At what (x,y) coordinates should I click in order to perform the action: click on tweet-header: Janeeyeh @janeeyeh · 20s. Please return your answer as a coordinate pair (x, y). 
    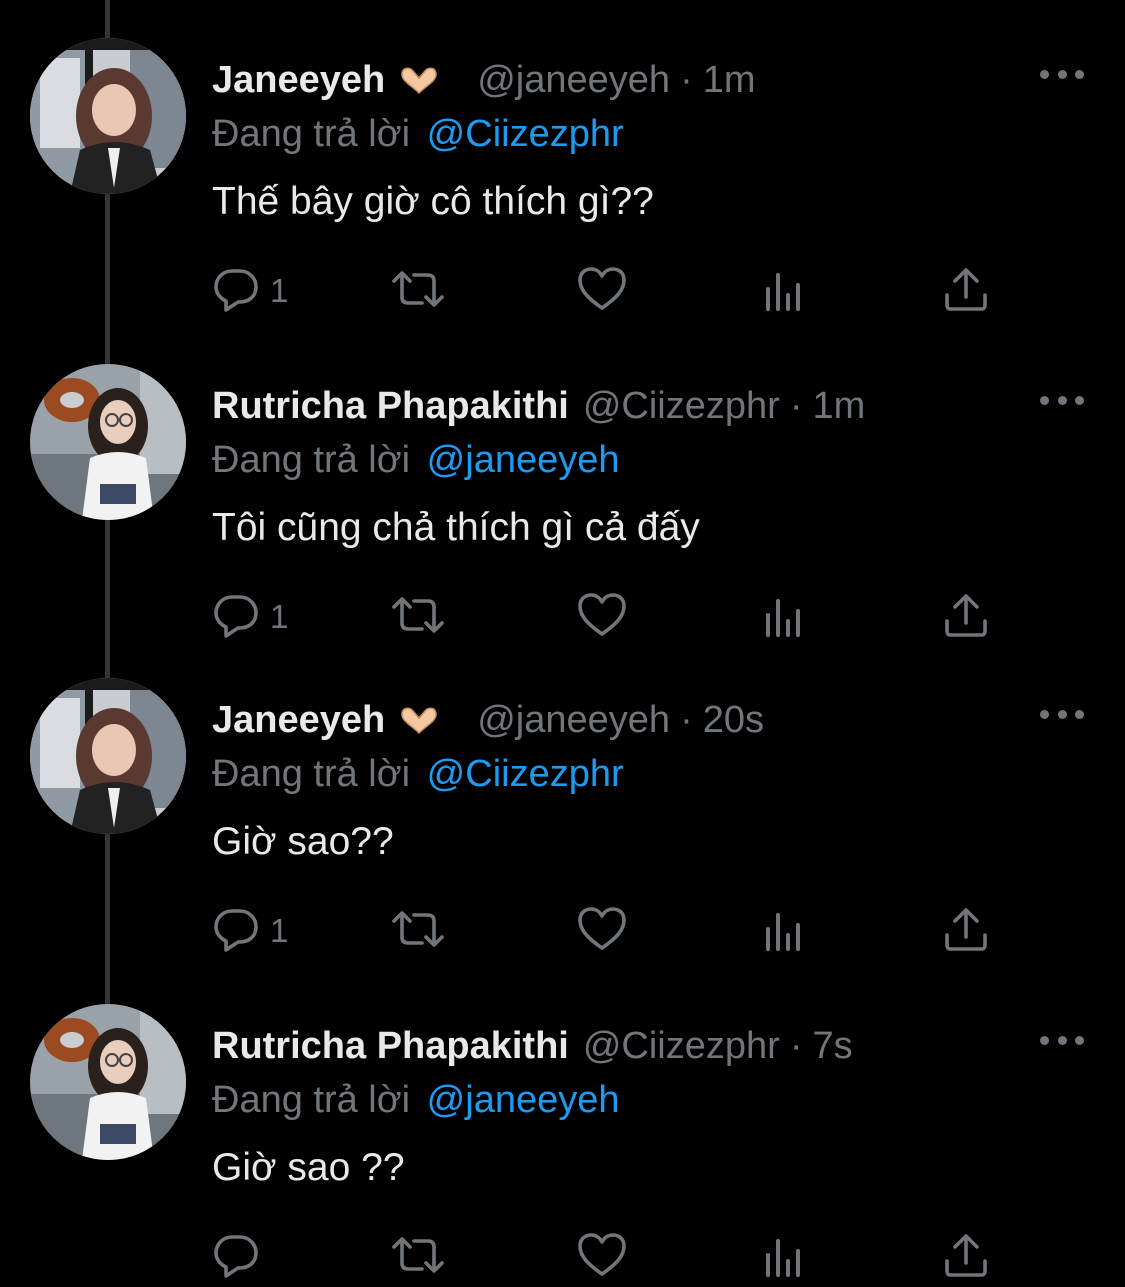
    Looking at the image, I should click on (488, 720).